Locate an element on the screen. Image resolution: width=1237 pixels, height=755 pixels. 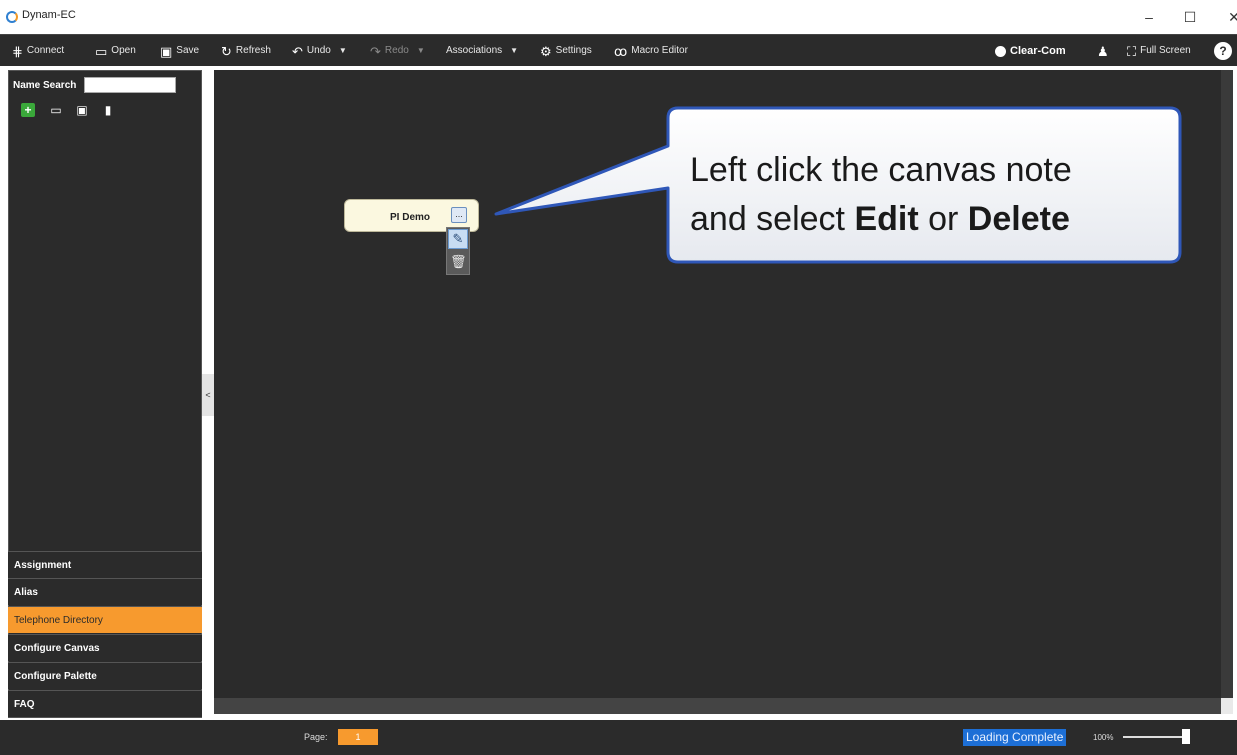
settings-button: ⚙ Settings is located at coordinates (566, 51).